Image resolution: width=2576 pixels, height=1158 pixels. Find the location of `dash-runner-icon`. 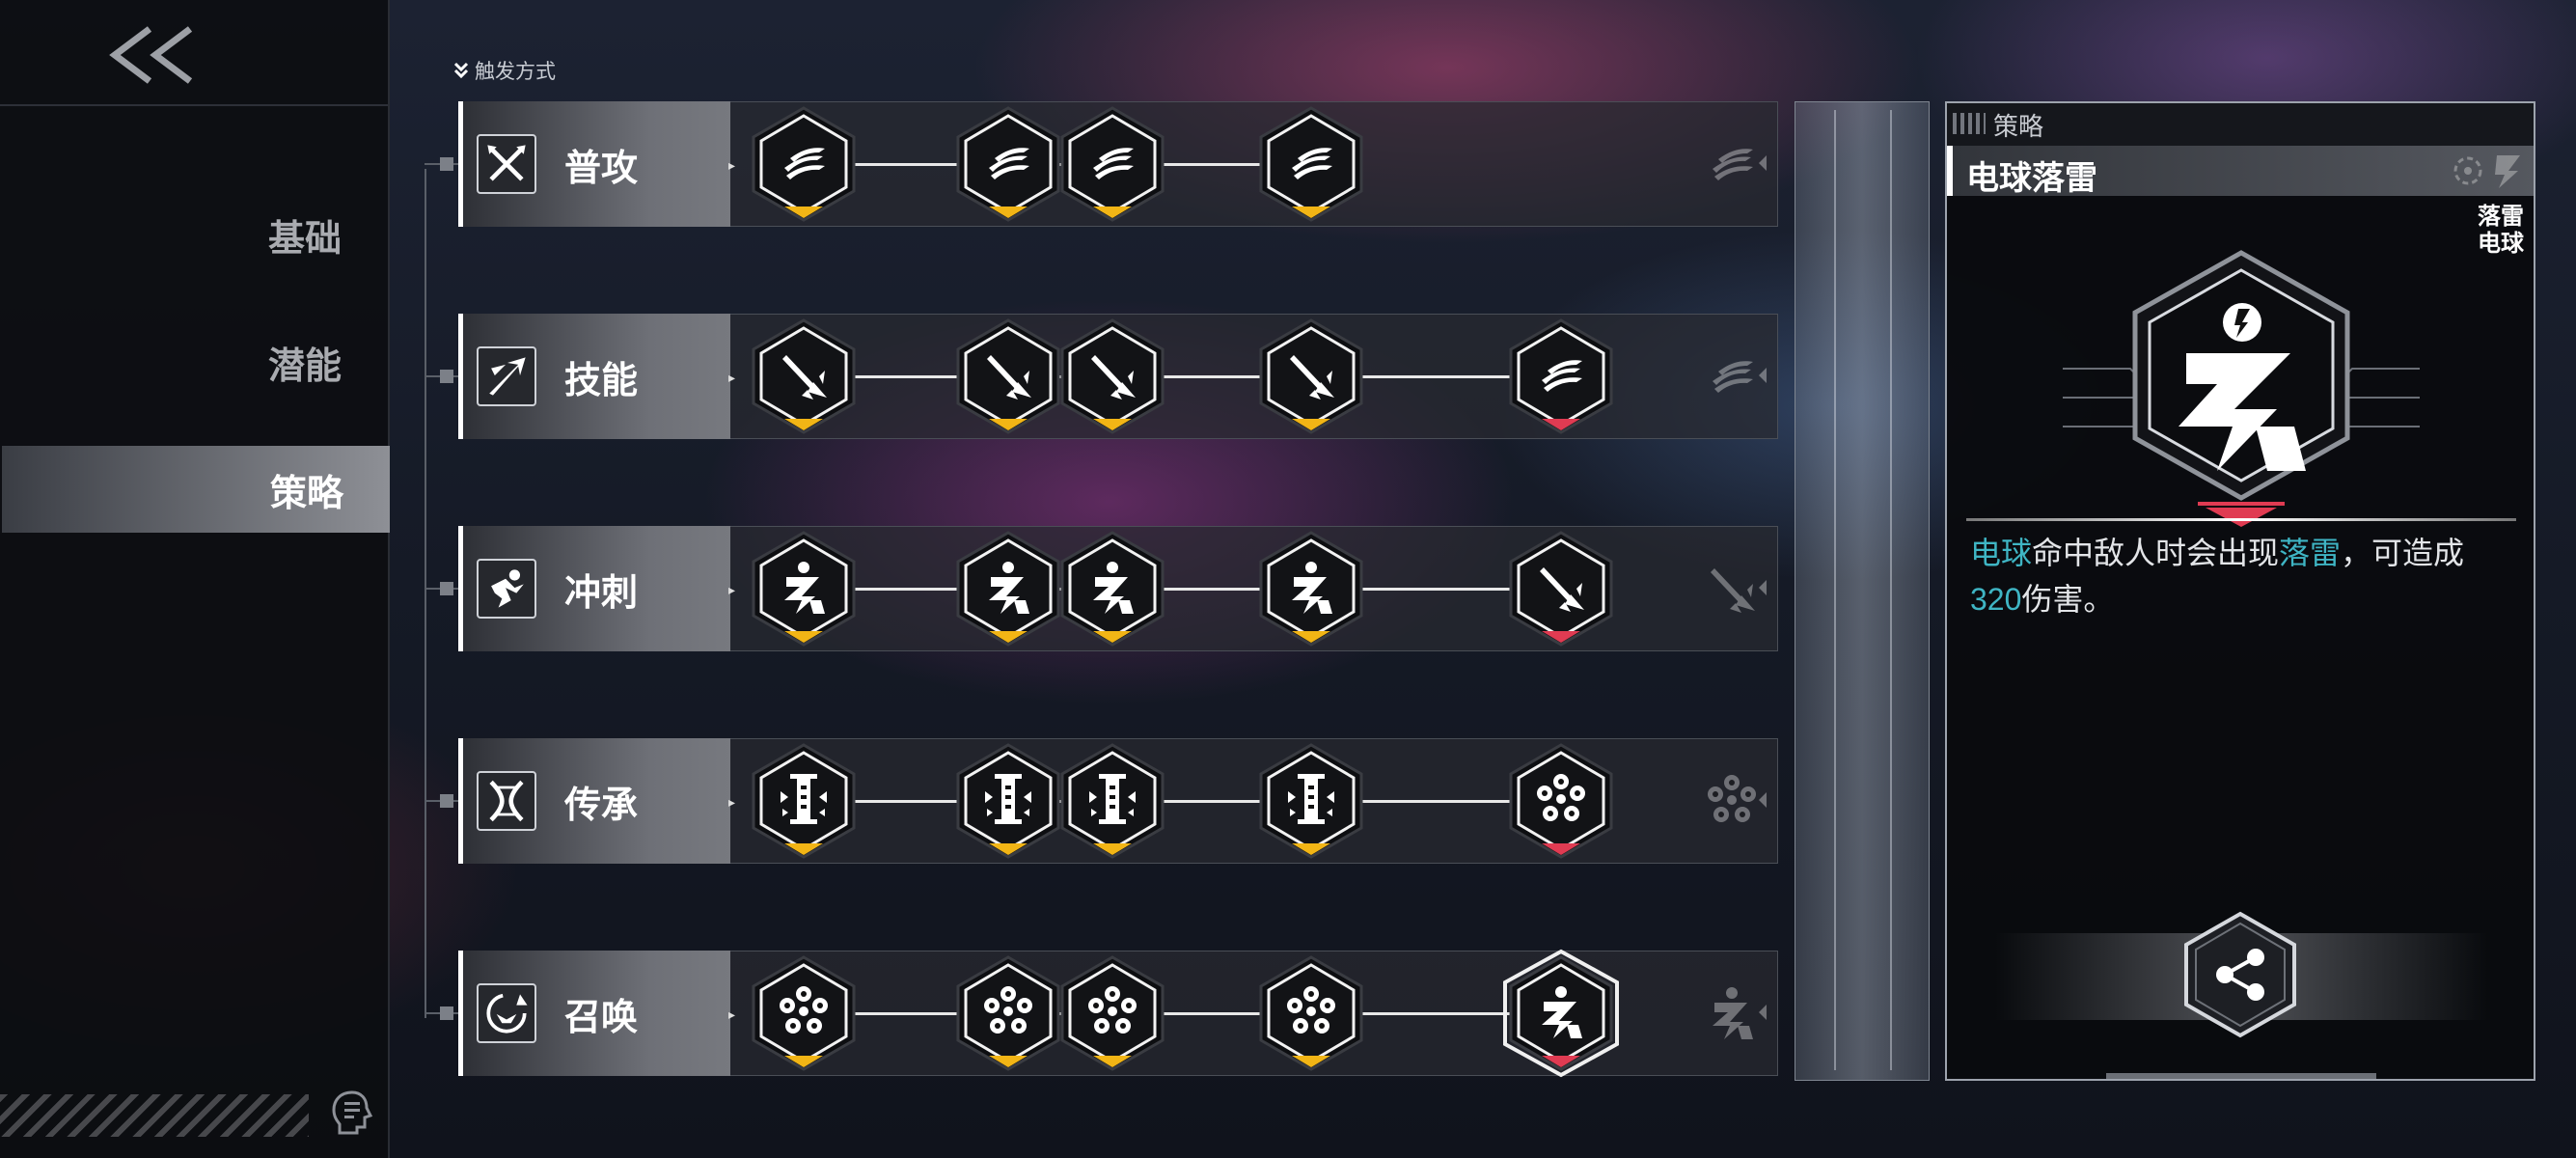

dash-runner-icon is located at coordinates (506, 589).